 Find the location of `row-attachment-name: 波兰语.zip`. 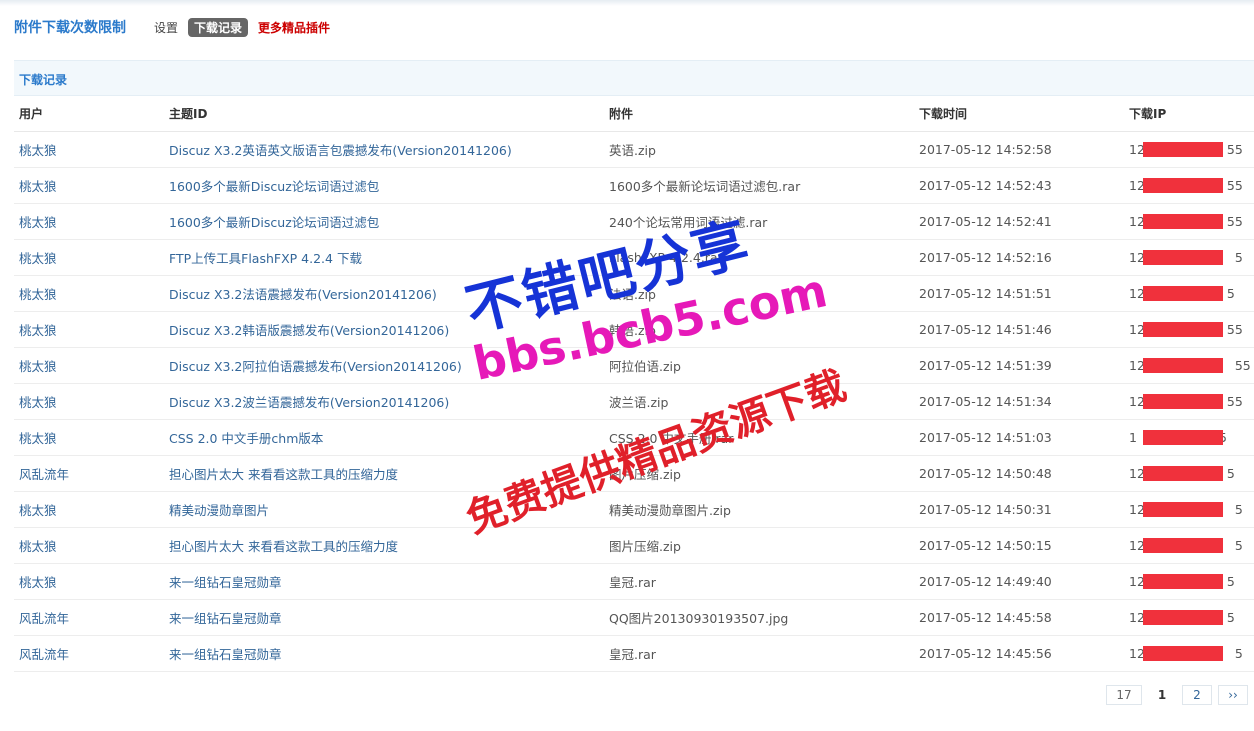

row-attachment-name: 波兰语.zip is located at coordinates (759, 401).